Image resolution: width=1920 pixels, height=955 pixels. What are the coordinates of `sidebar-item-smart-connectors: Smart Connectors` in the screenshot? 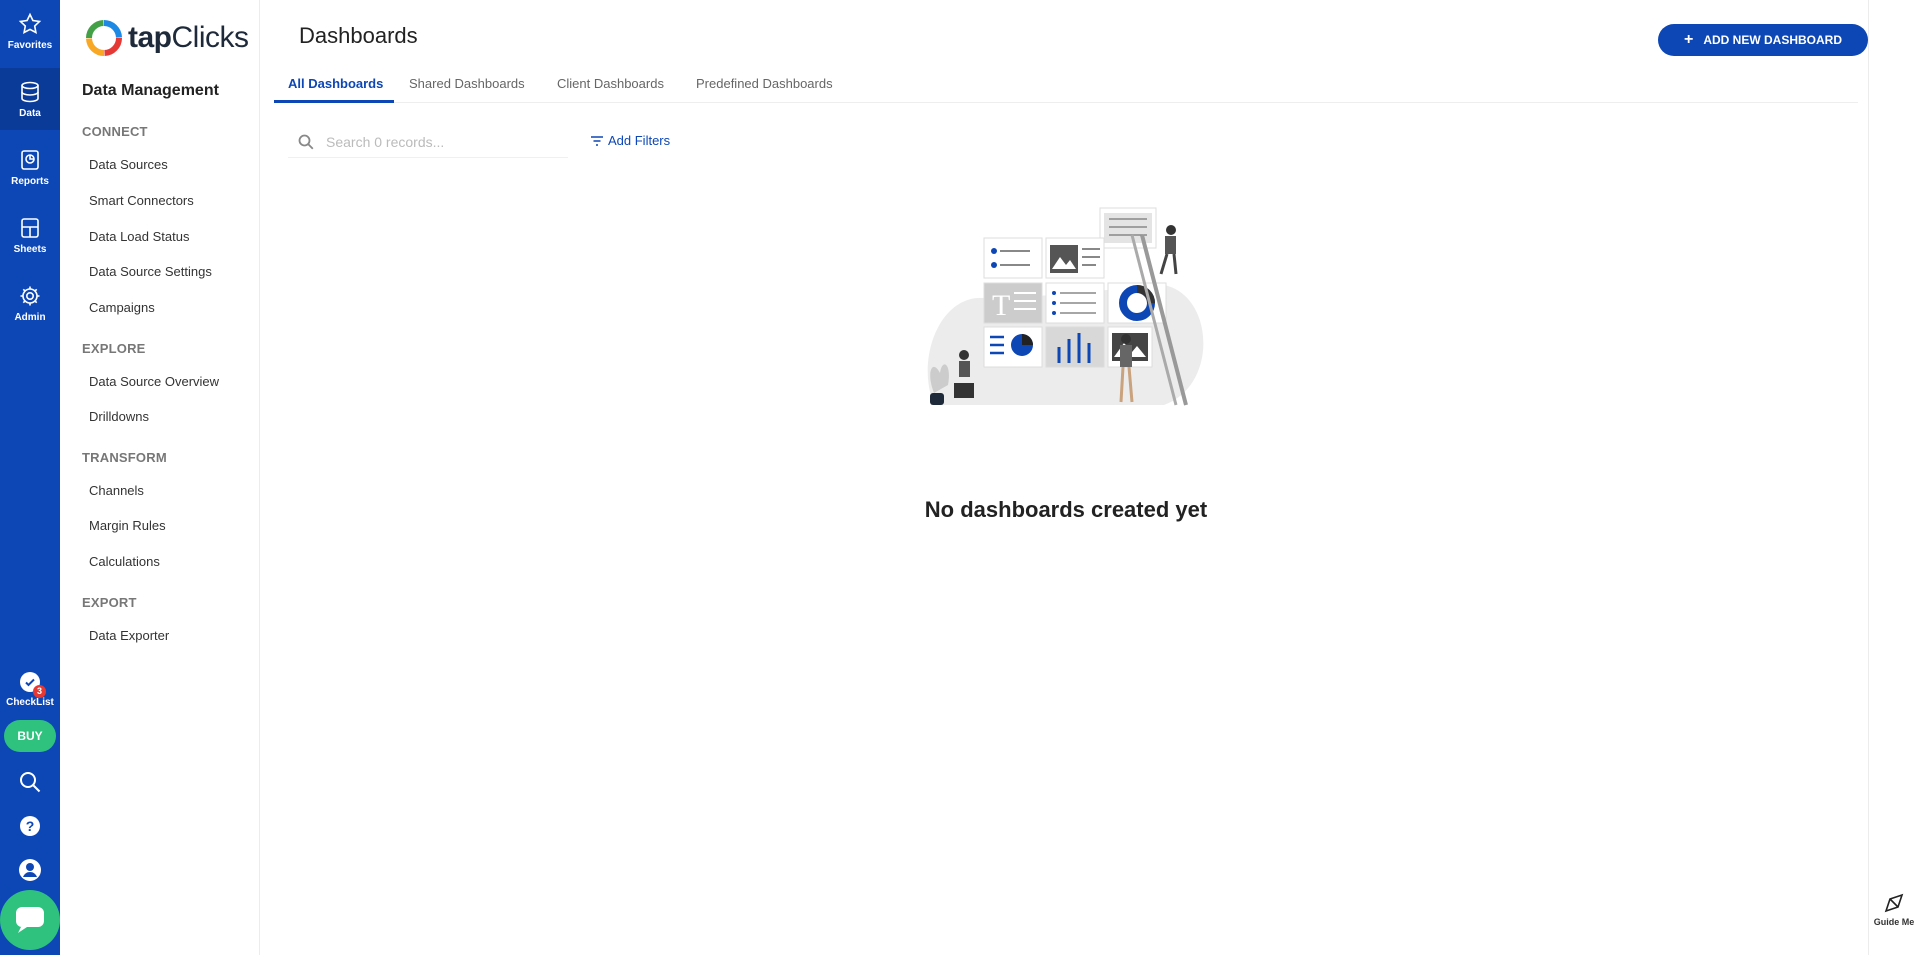 It's located at (141, 200).